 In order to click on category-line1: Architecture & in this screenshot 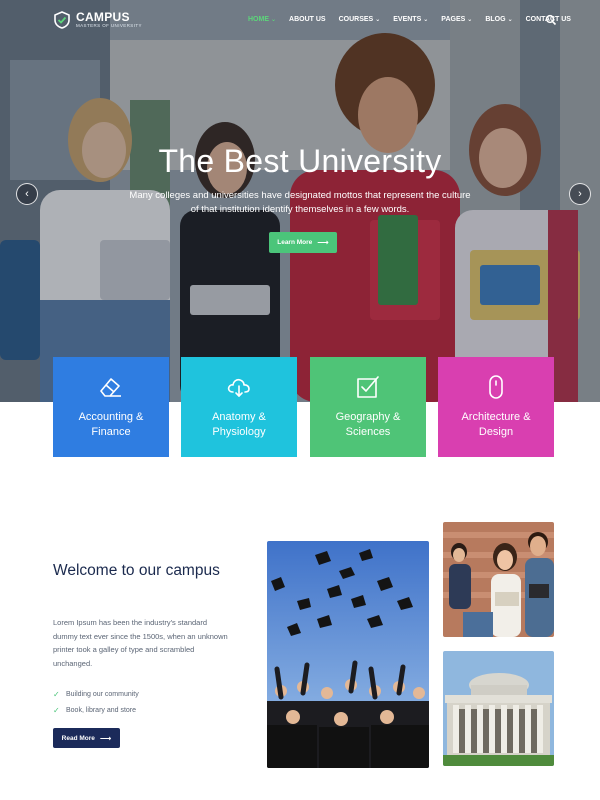, I will do `click(496, 417)`.